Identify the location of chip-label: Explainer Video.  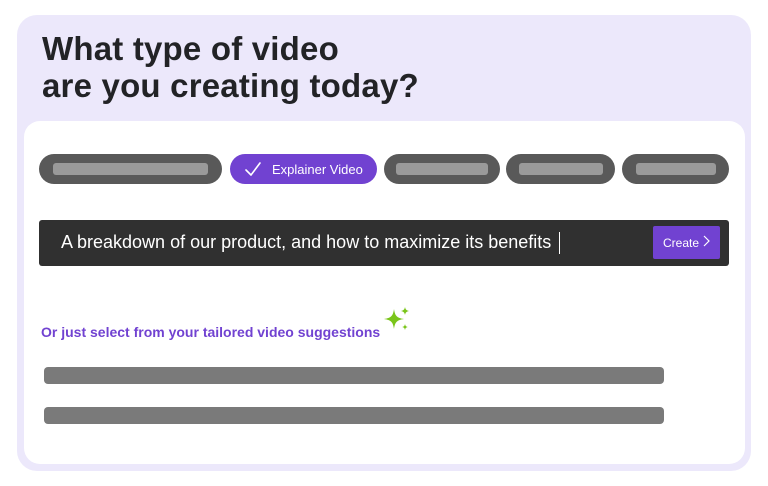
(317, 169).